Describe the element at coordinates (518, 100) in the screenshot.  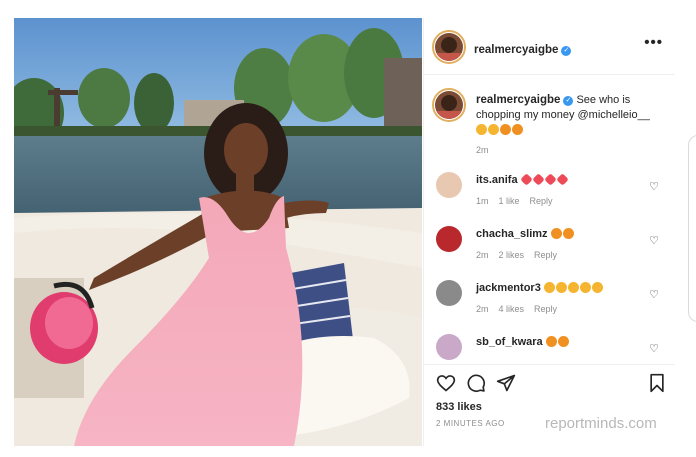
I see `caption-username: realmercyaigbe` at that location.